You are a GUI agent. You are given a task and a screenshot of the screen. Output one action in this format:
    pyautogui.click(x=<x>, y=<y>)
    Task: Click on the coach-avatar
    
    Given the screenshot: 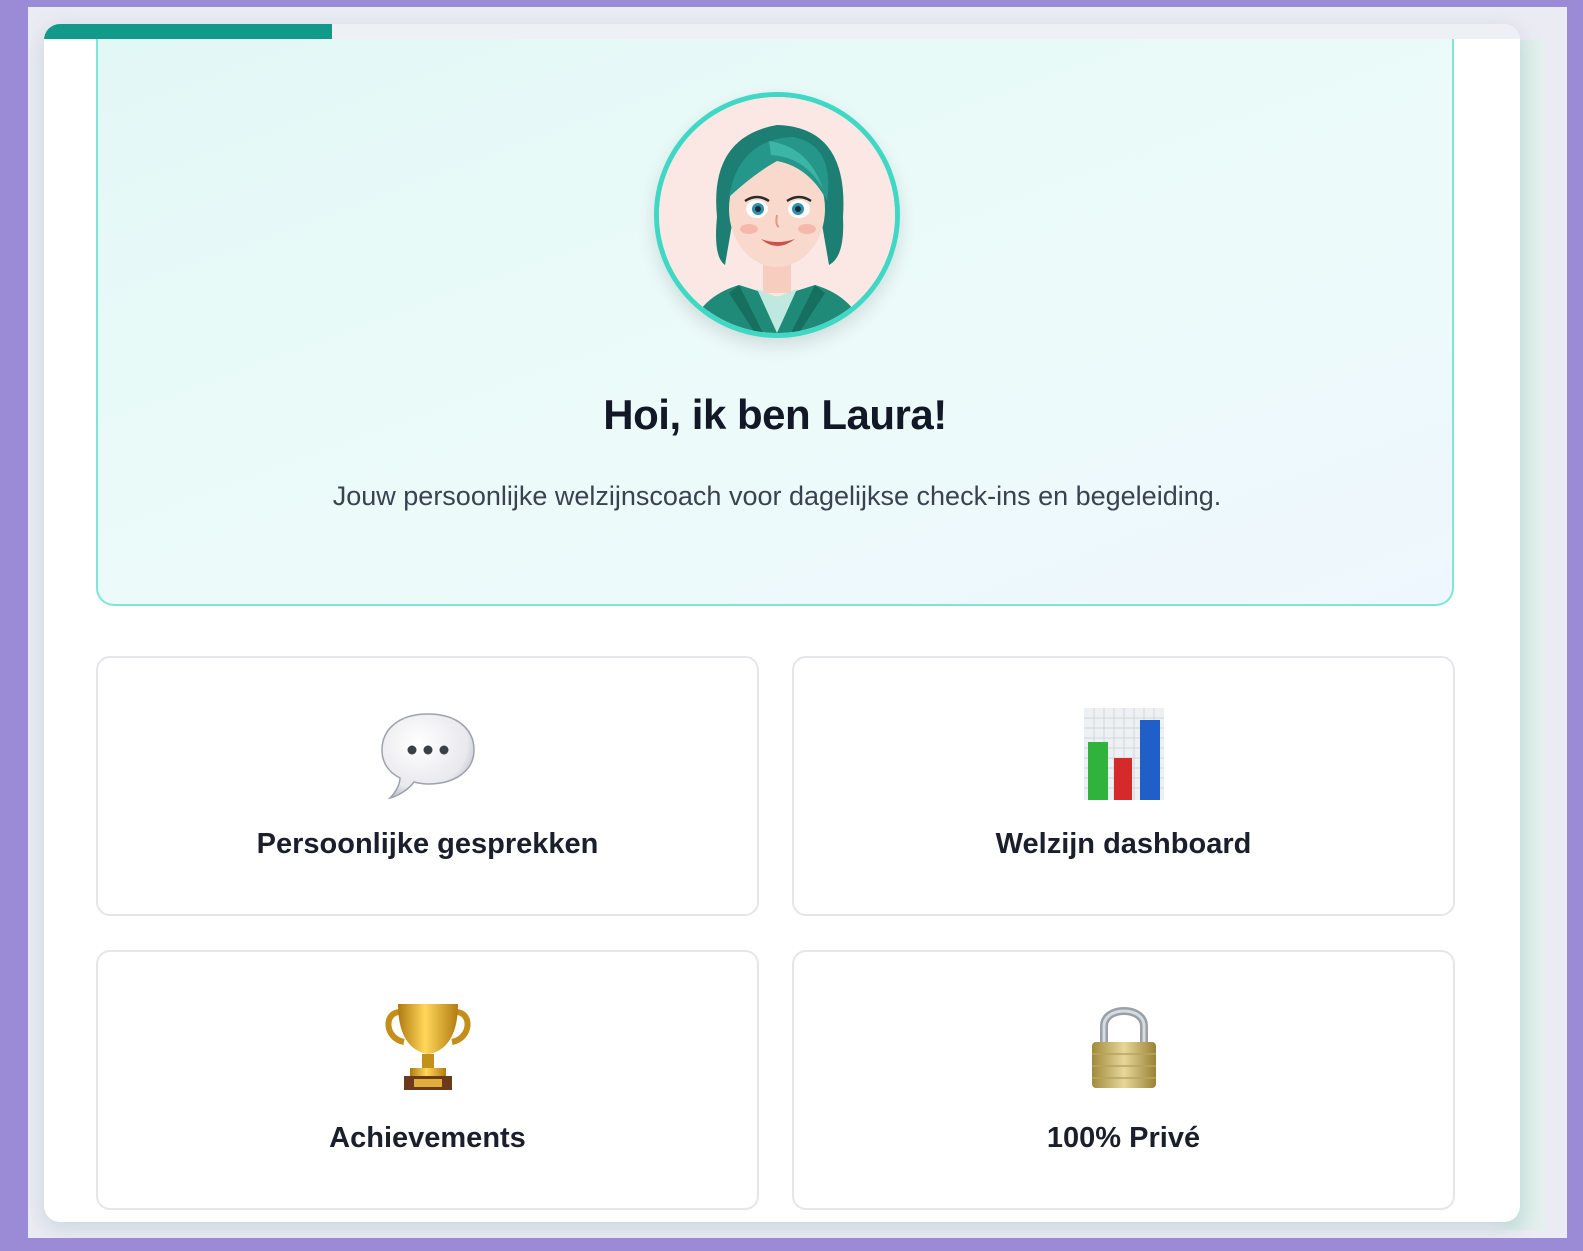 What is the action you would take?
    pyautogui.click(x=777, y=215)
    